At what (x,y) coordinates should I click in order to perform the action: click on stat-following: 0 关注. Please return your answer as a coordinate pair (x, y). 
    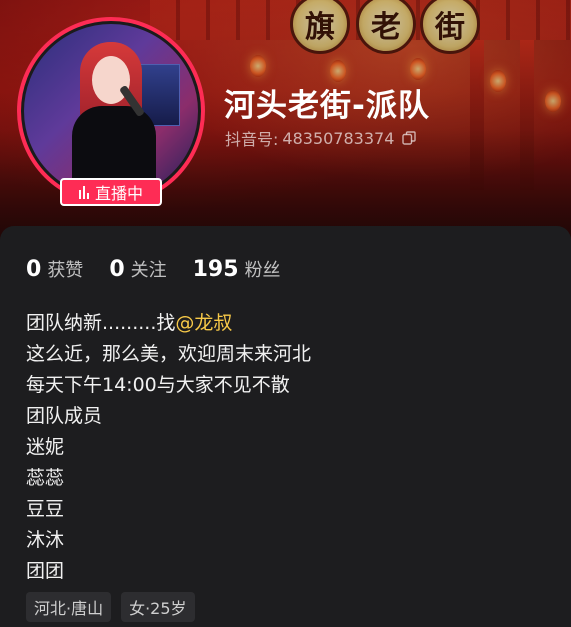
    Looking at the image, I should click on (137, 269).